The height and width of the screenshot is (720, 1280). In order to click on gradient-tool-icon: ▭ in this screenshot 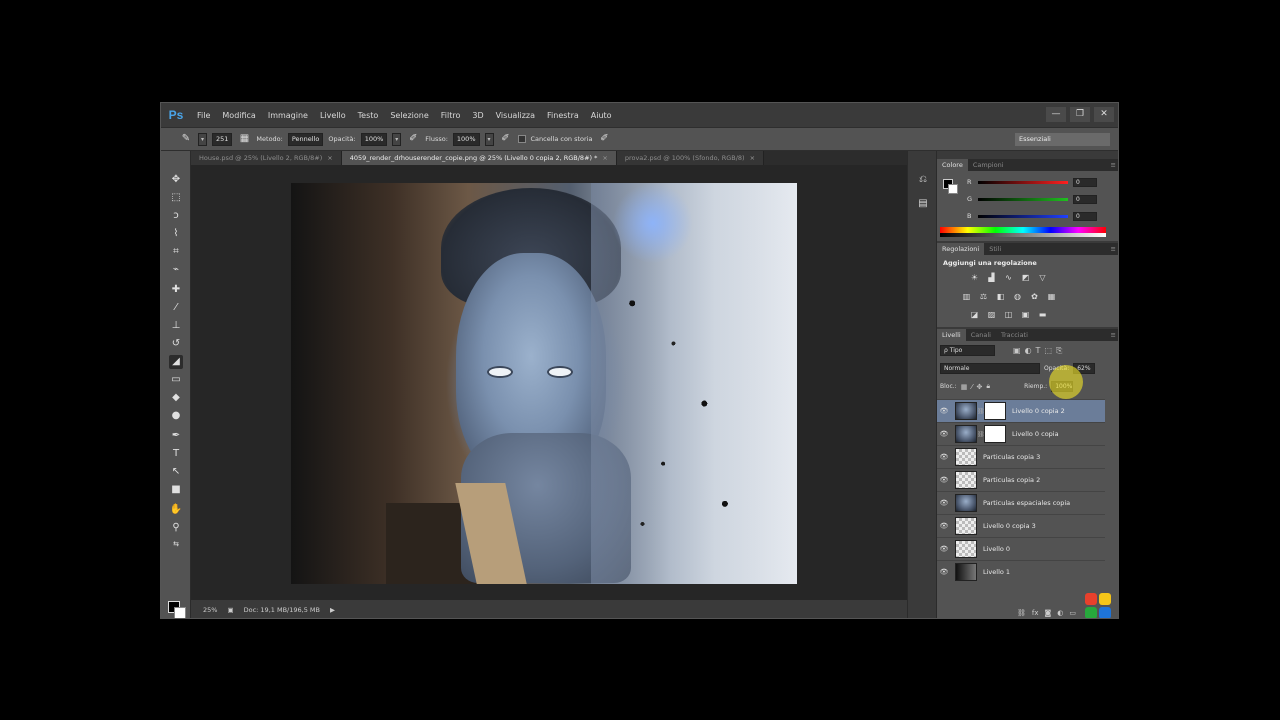, I will do `click(176, 380)`.